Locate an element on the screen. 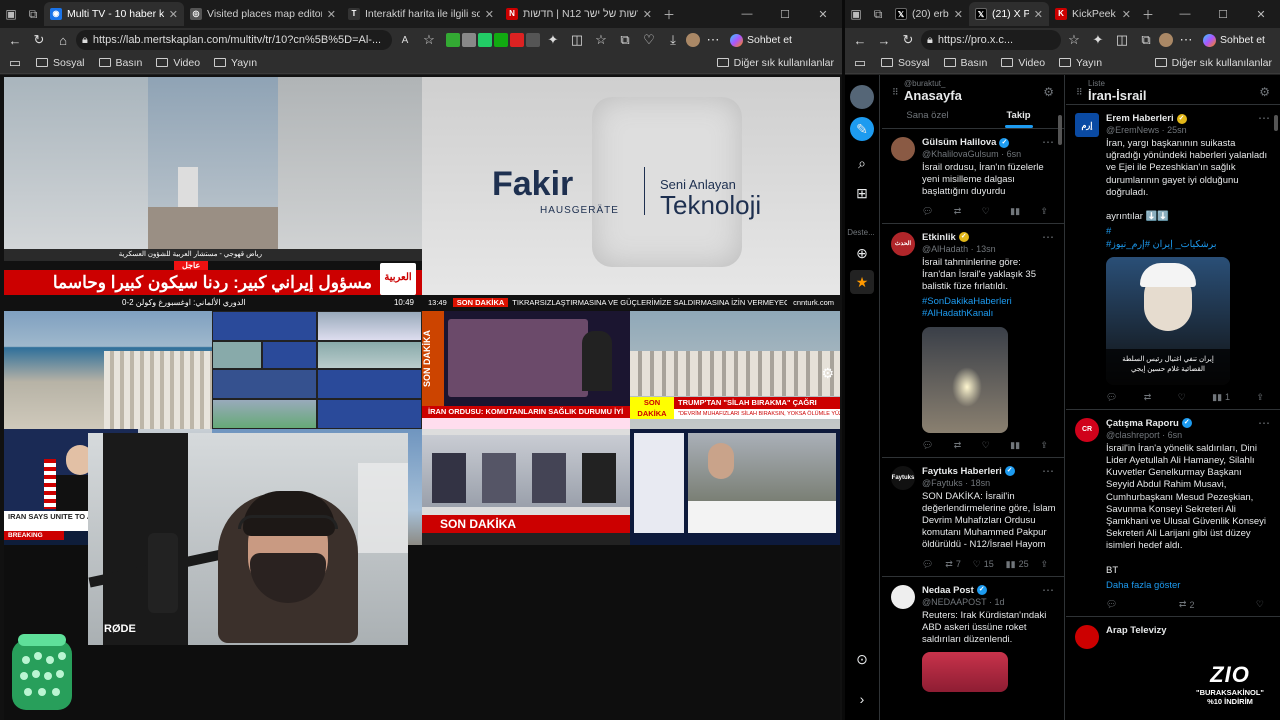 The image size is (1280, 720). tv-aerial-city is located at coordinates (108, 370).